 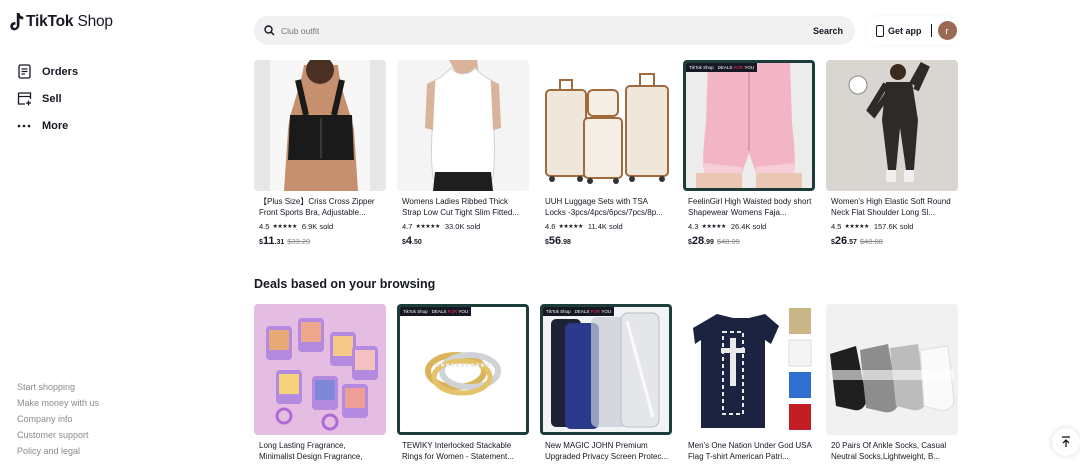 I want to click on price-row: $ 26 .57 $40.88, so click(x=894, y=241).